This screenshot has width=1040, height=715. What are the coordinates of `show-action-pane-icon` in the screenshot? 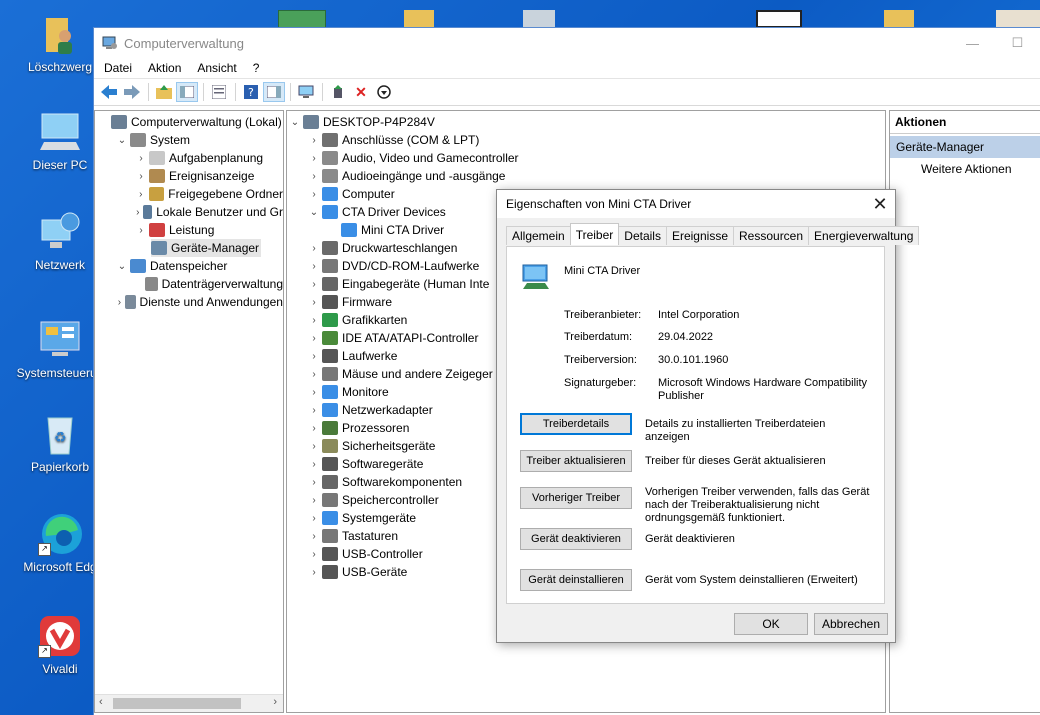 It's located at (274, 92).